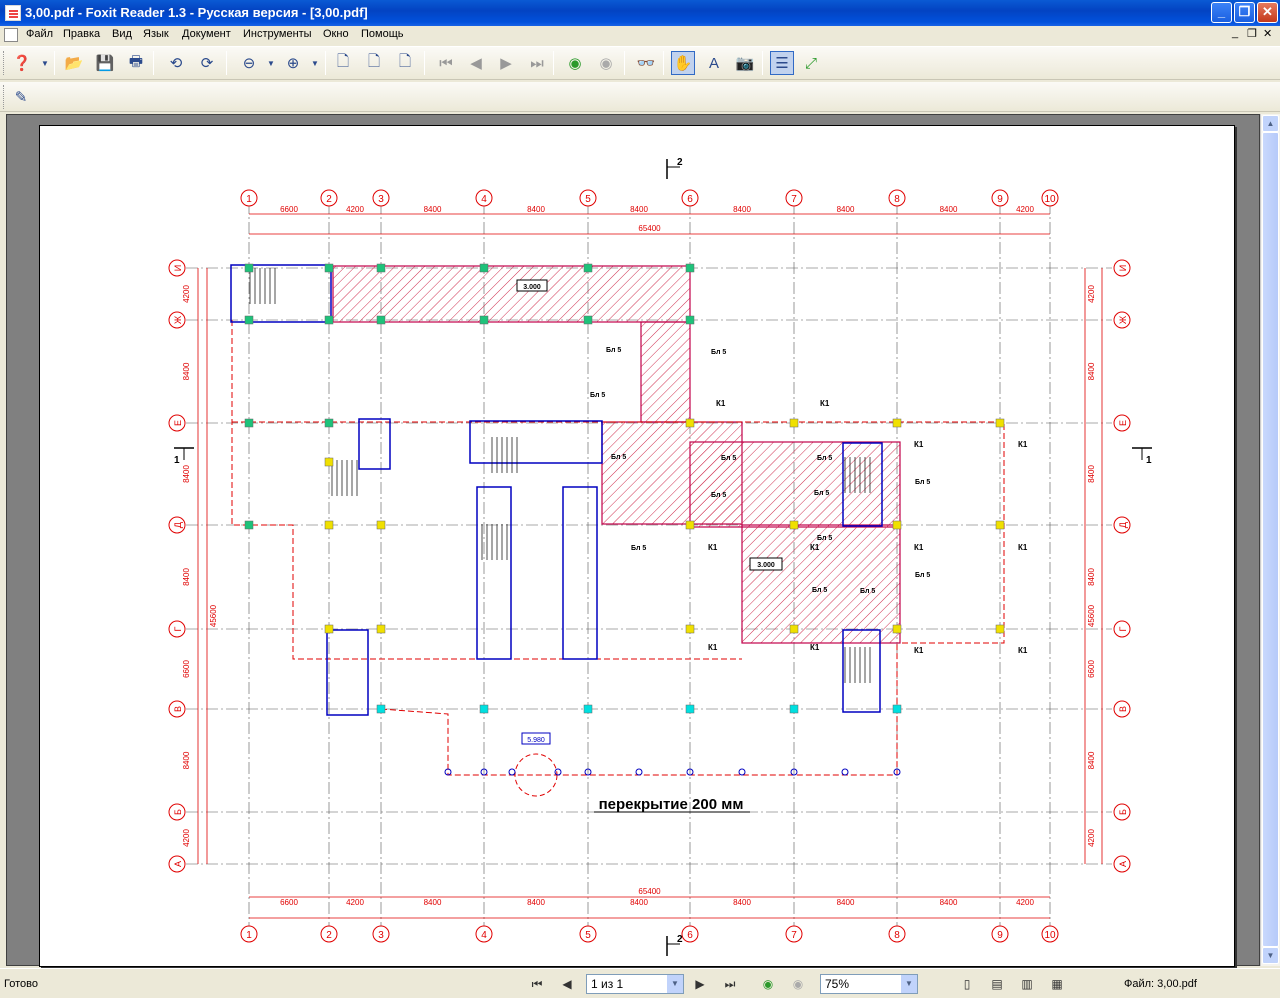  I want to click on document-icon, so click(11, 35).